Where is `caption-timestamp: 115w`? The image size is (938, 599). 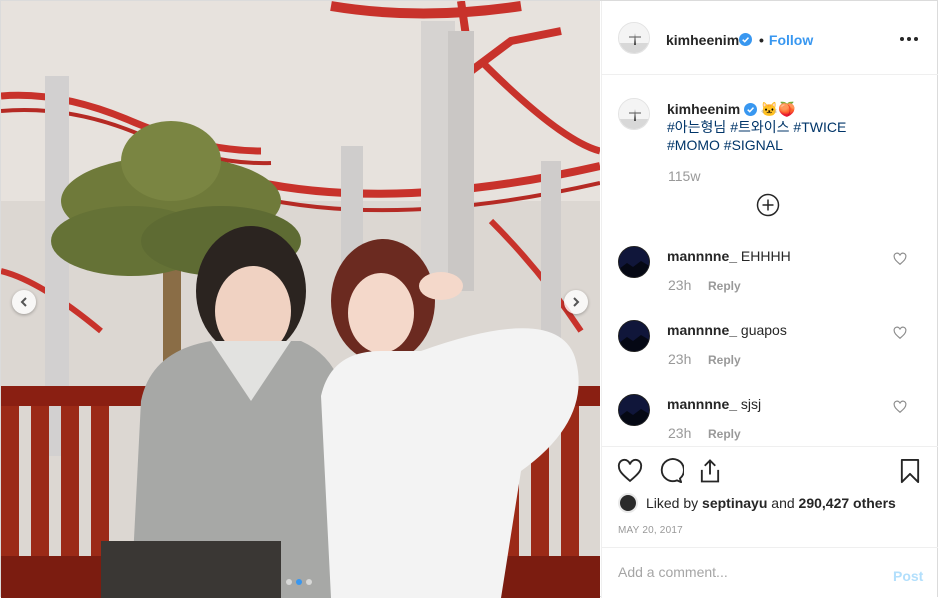
caption-timestamp: 115w is located at coordinates (684, 176).